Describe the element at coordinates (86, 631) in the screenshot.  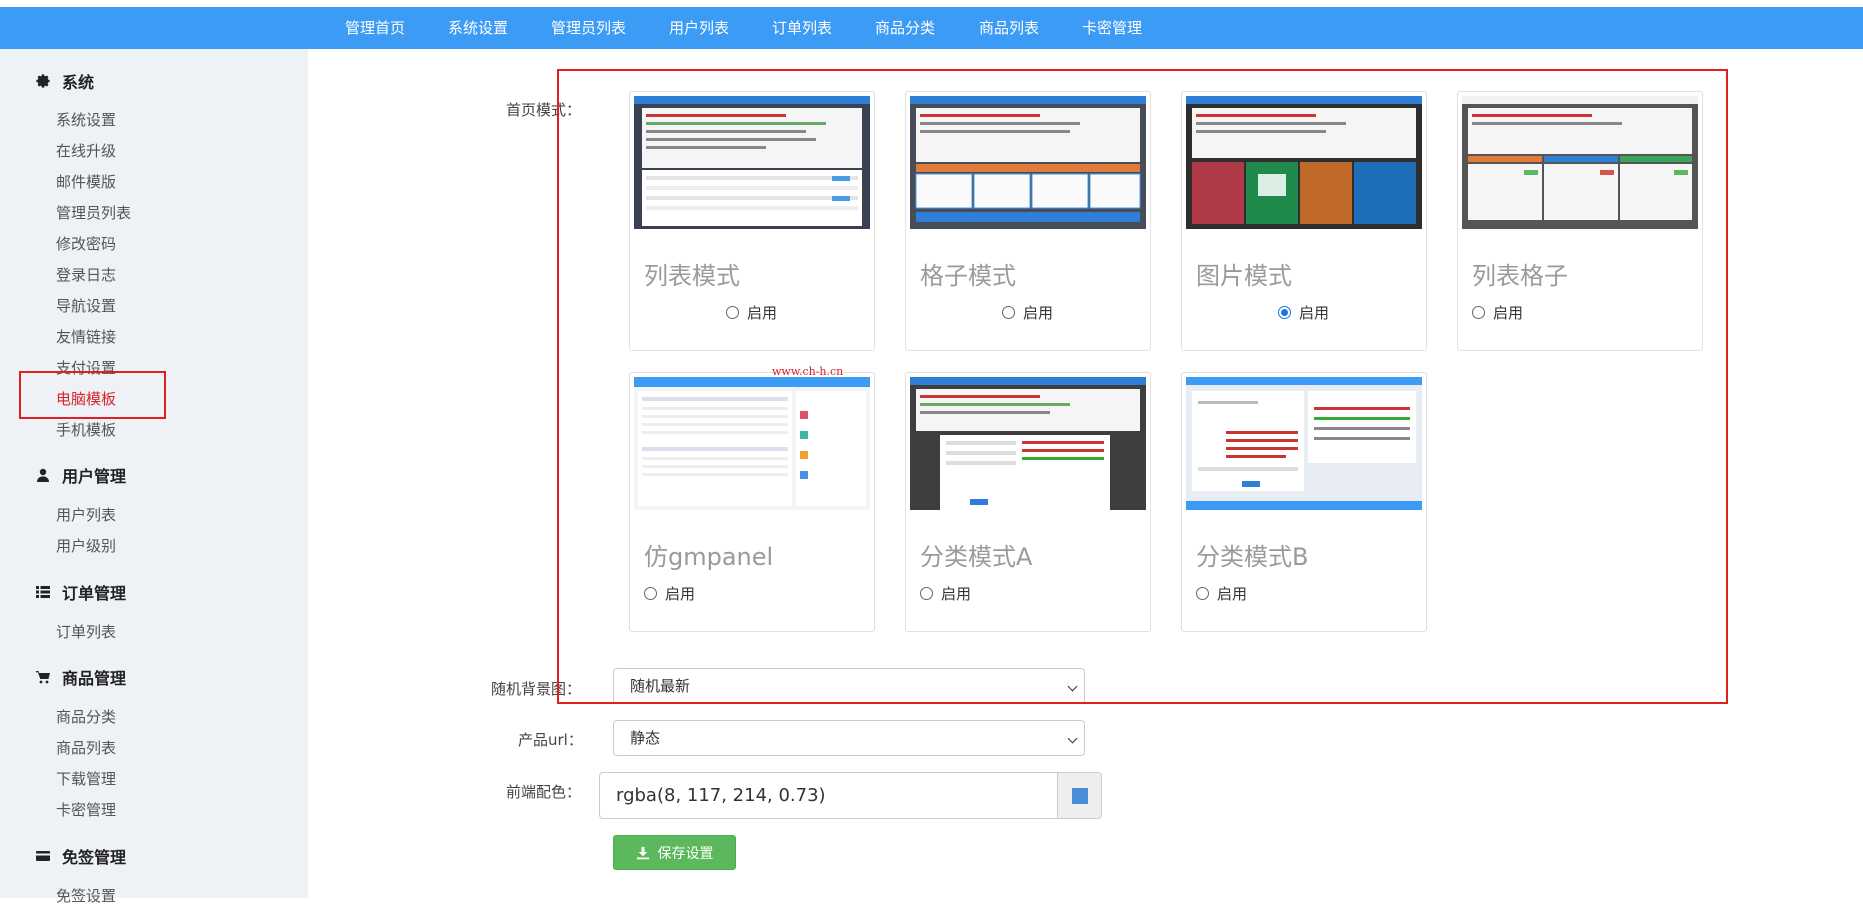
I see `sidebar-item-order-list: 订单列表` at that location.